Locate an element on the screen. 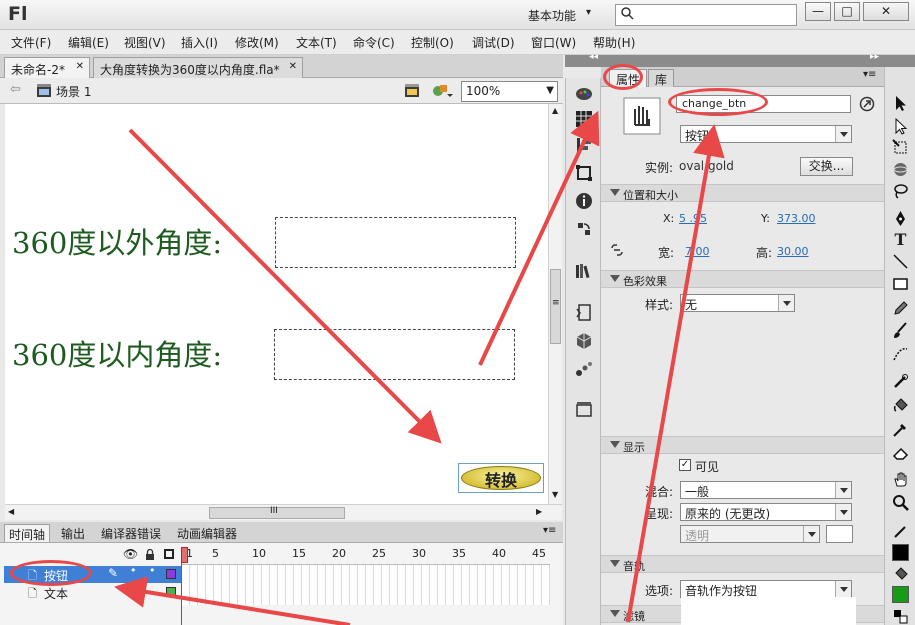 The width and height of the screenshot is (915, 625). section-color-effect: 色彩效果 is located at coordinates (742, 279).